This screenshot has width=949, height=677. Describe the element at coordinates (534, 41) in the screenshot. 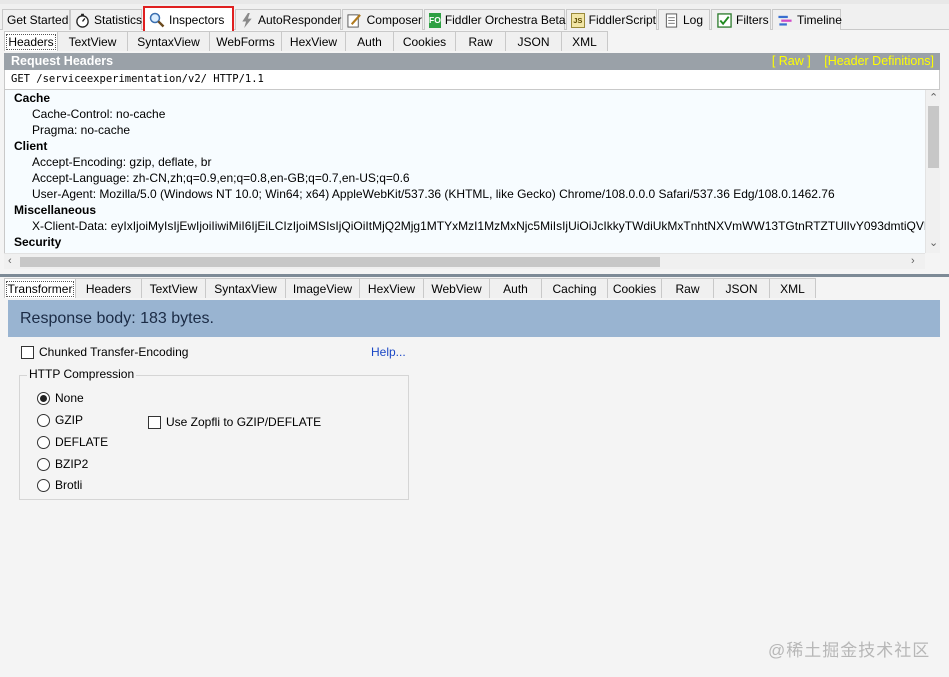

I see `req-tab-json: JSON` at that location.